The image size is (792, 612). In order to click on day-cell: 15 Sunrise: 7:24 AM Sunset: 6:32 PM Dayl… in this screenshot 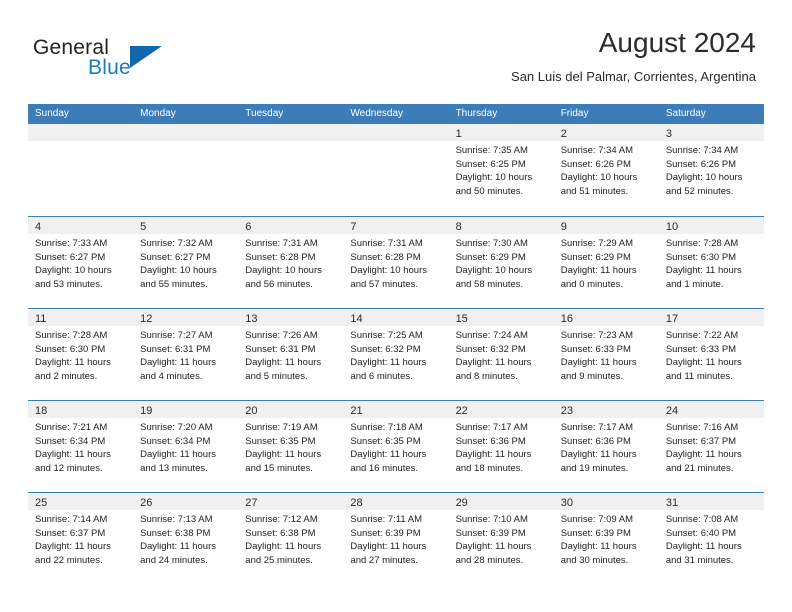, I will do `click(501, 354)`.